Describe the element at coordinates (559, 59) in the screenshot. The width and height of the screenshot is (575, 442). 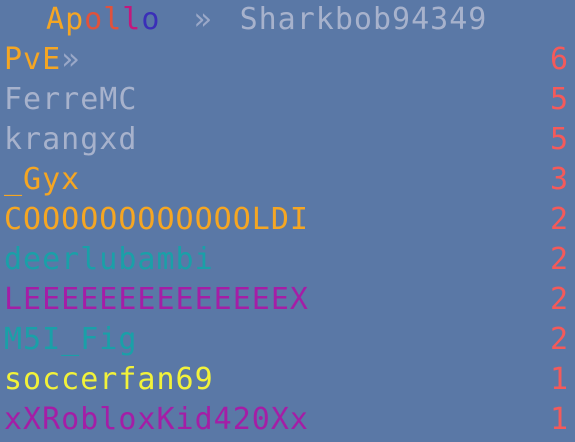
I see `row-score: 6` at that location.